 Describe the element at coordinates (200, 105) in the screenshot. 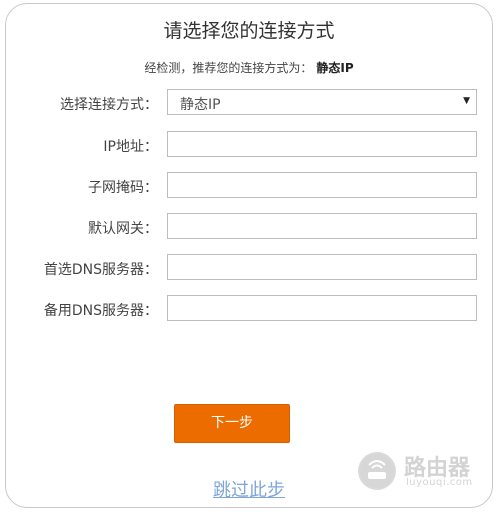

I see `connection-type-value: 静态IP` at that location.